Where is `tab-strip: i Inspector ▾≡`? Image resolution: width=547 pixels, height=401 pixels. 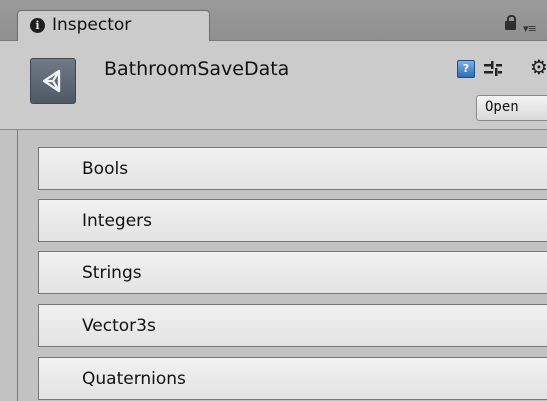 tab-strip: i Inspector ▾≡ is located at coordinates (273, 21).